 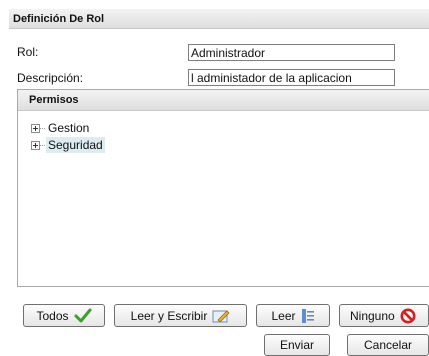 I want to click on read-document-icon, so click(x=308, y=316).